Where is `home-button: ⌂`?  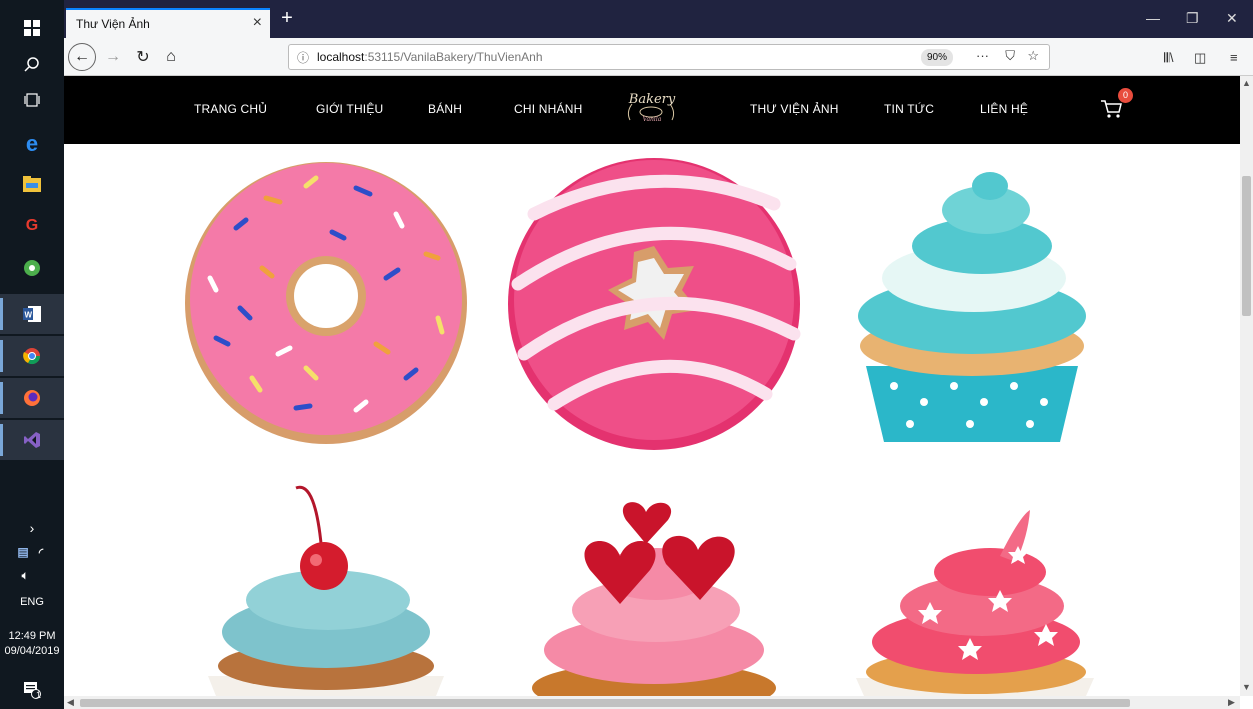 home-button: ⌂ is located at coordinates (171, 57).